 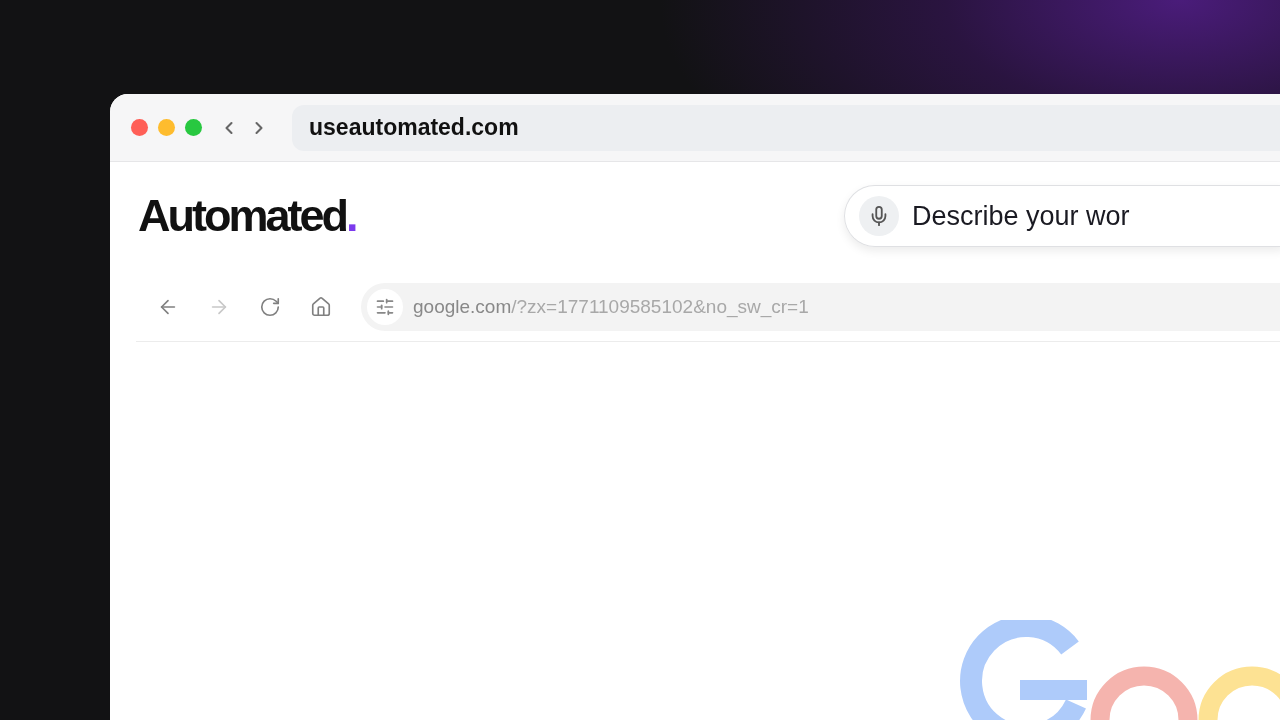 I want to click on microphone-icon, so click(x=879, y=216).